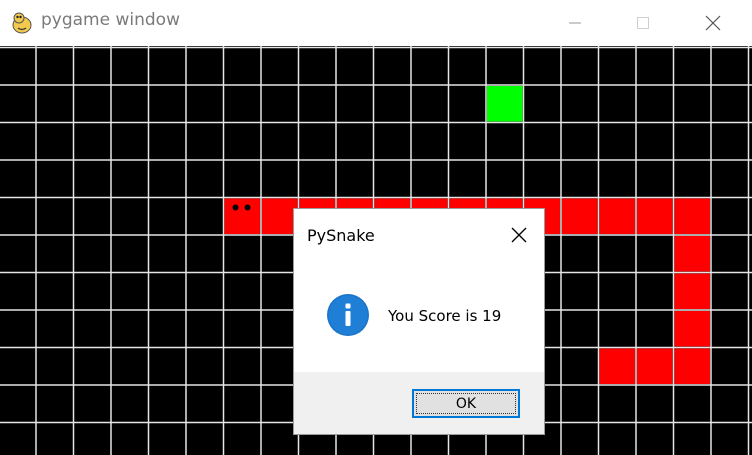 Image resolution: width=752 pixels, height=455 pixels. What do you see at coordinates (445, 316) in the screenshot?
I see `score-message: You Score is 19` at bounding box center [445, 316].